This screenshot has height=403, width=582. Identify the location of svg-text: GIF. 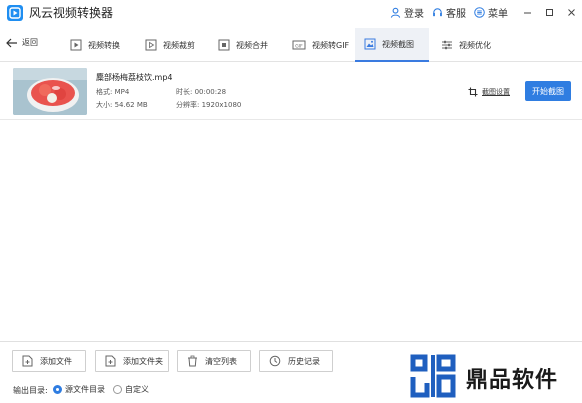
(299, 46).